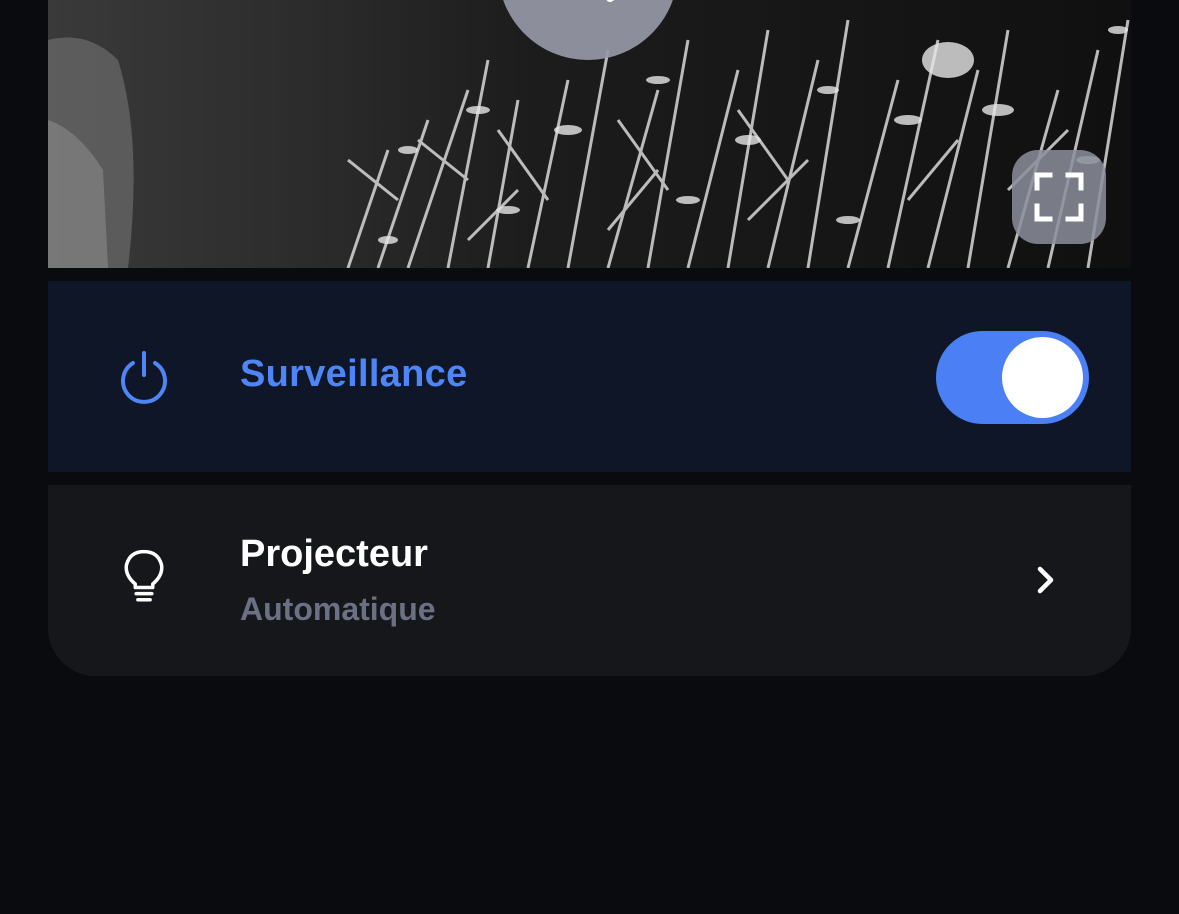 The image size is (1179, 914). I want to click on play-button, so click(588, 30).